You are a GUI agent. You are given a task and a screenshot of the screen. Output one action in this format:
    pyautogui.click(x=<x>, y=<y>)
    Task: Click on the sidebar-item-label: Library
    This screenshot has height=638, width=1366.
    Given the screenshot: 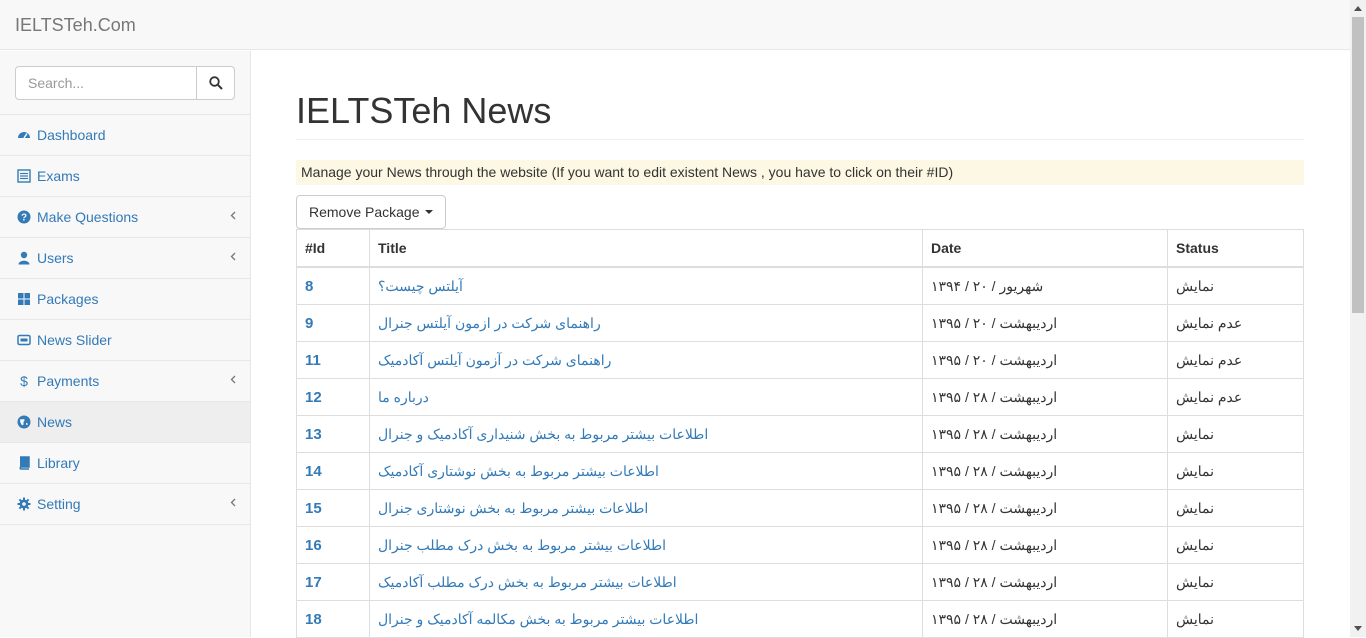 What is the action you would take?
    pyautogui.click(x=58, y=463)
    